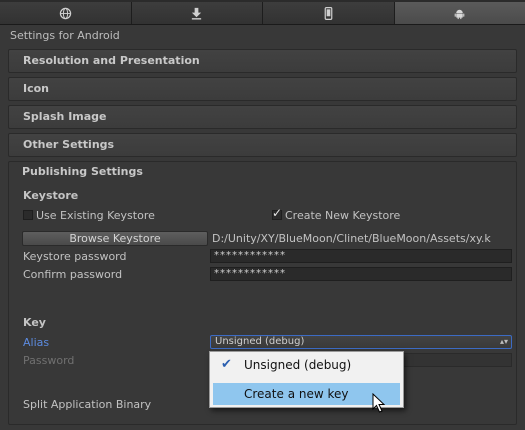 Image resolution: width=525 pixels, height=430 pixels. Describe the element at coordinates (361, 274) in the screenshot. I see `confirm-password-field: ************` at that location.